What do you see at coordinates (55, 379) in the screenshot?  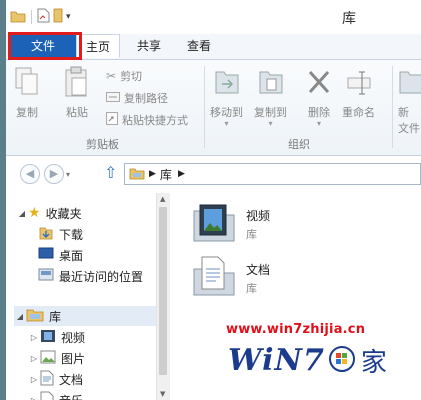 I see `nav-documents: ▷ 文档` at bounding box center [55, 379].